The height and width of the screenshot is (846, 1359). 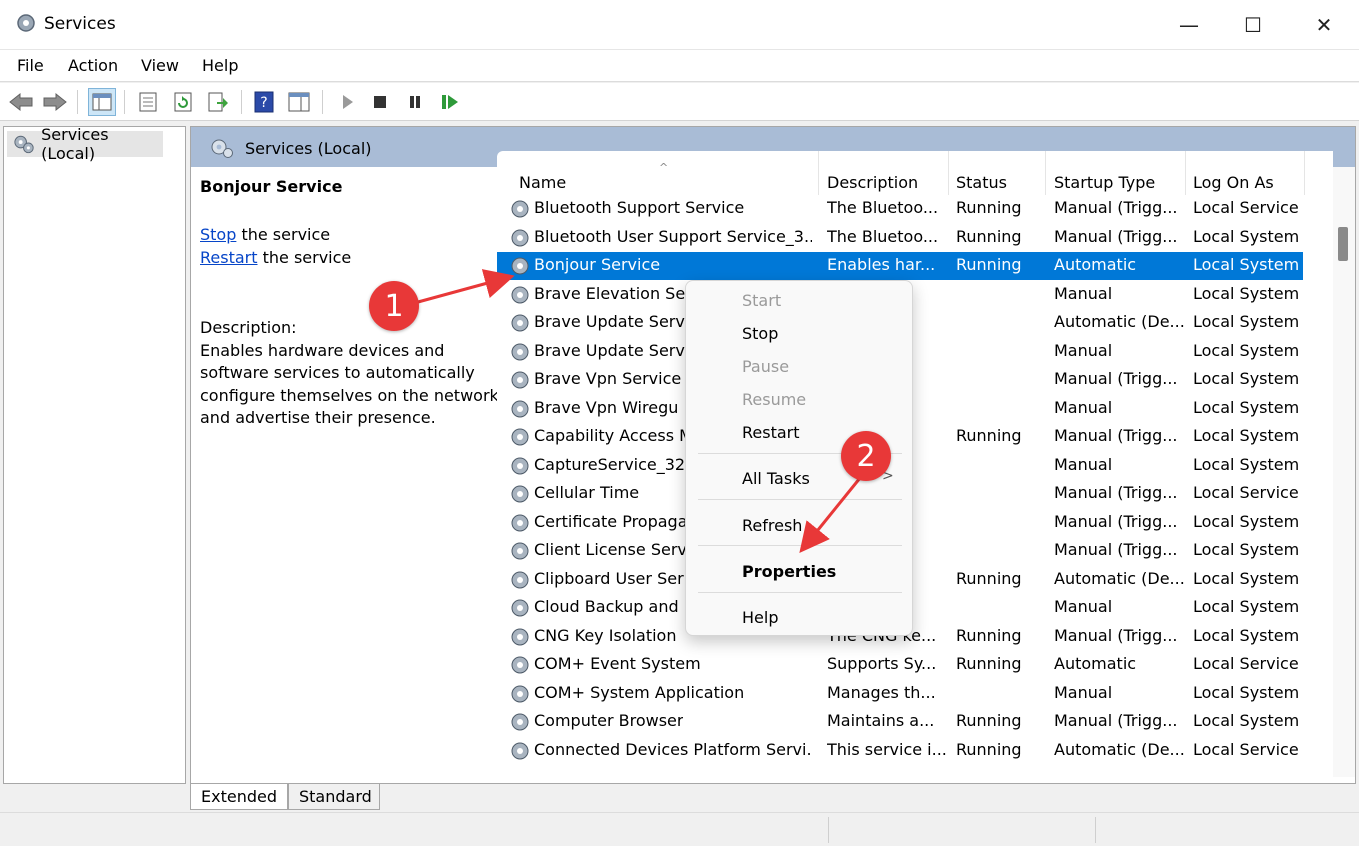 I want to click on ctx-properties: Properties, so click(x=789, y=571).